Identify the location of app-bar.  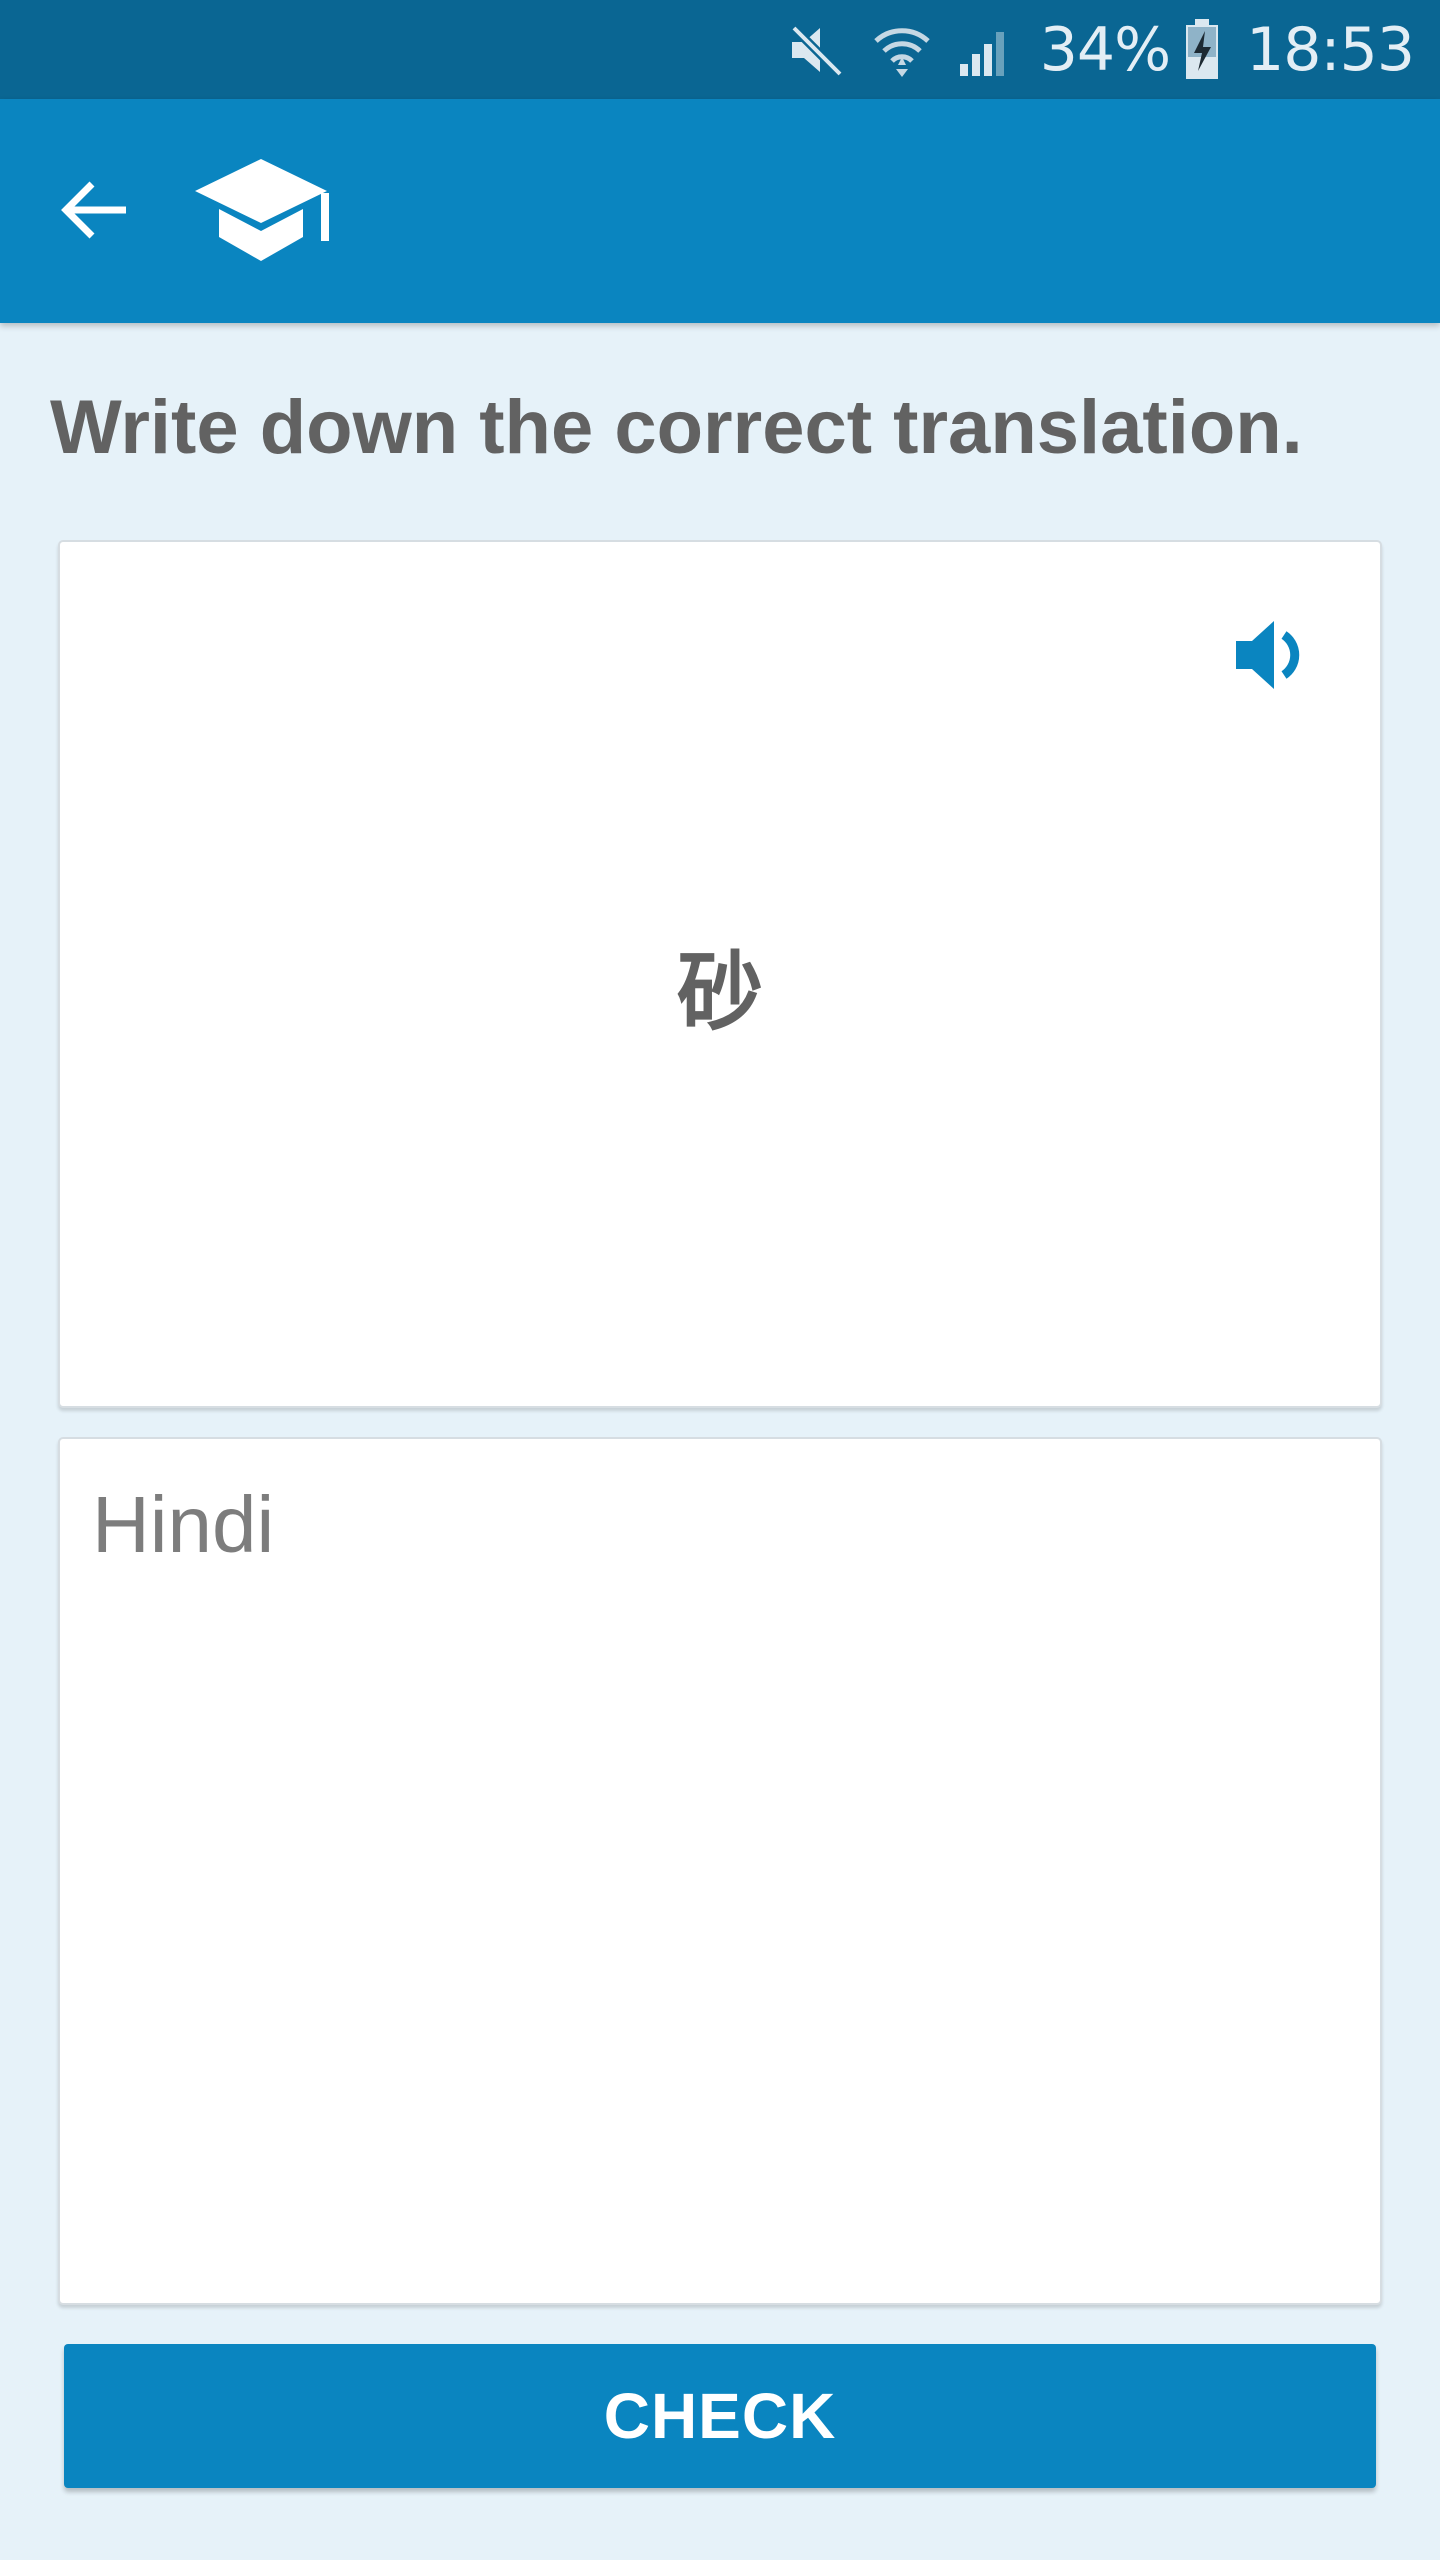
(720, 211).